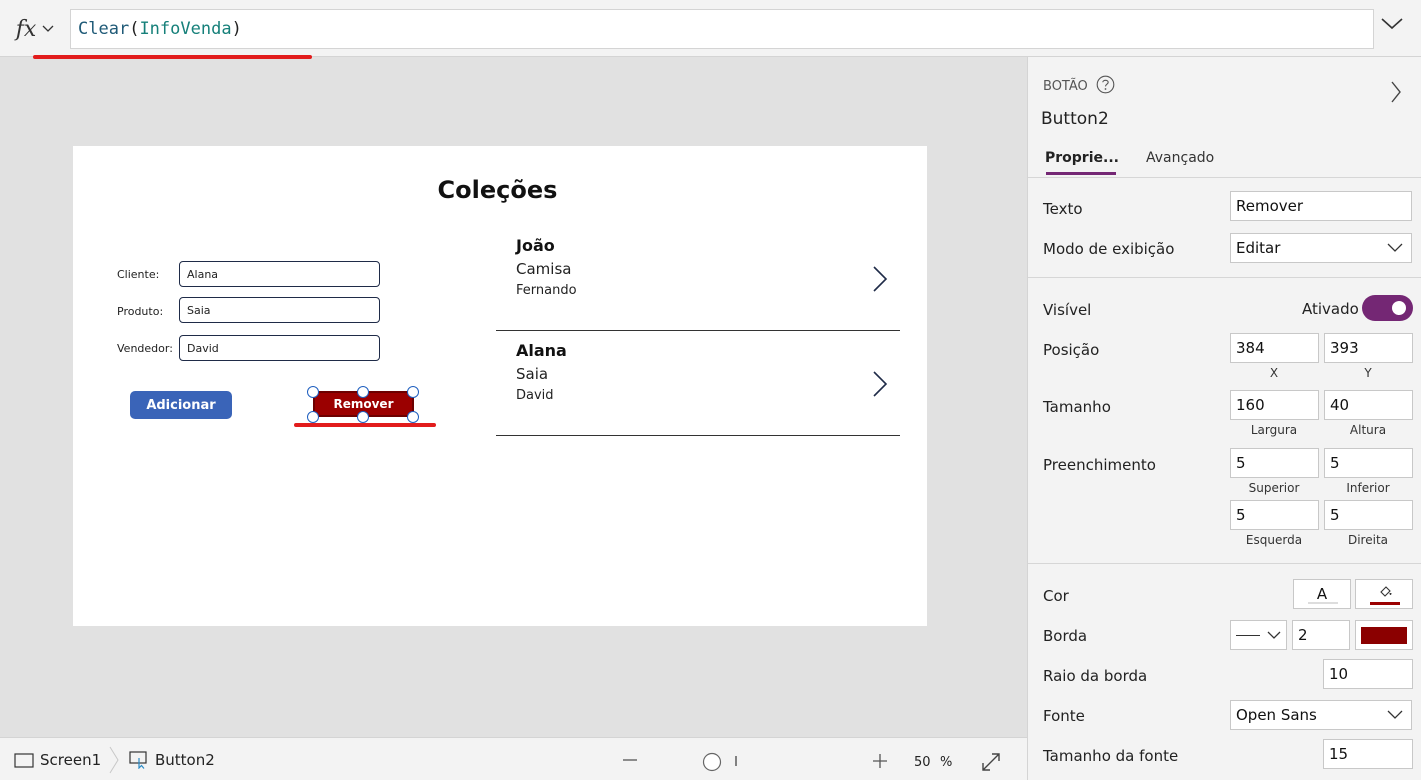 The image size is (1421, 780). Describe the element at coordinates (413, 417) in the screenshot. I see `resize-handle-bottom-right` at that location.